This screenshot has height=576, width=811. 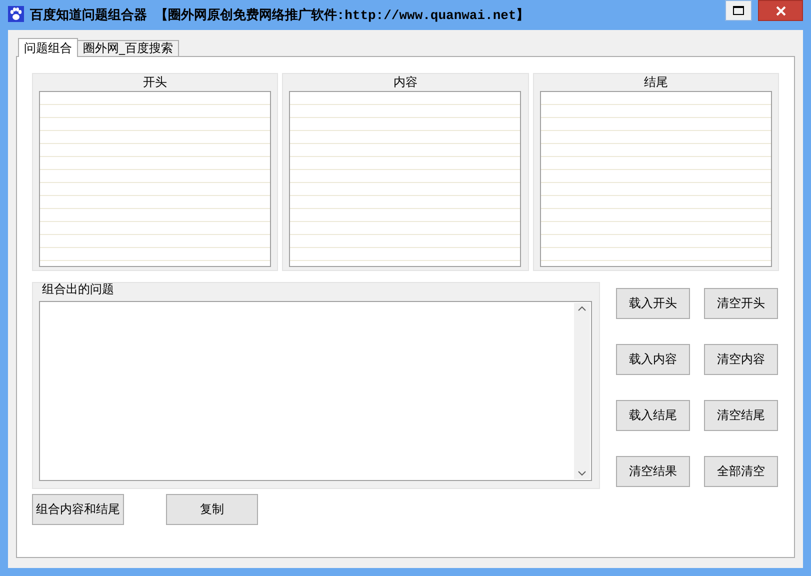 What do you see at coordinates (128, 48) in the screenshot?
I see `tab: 圈外网_百度搜索` at bounding box center [128, 48].